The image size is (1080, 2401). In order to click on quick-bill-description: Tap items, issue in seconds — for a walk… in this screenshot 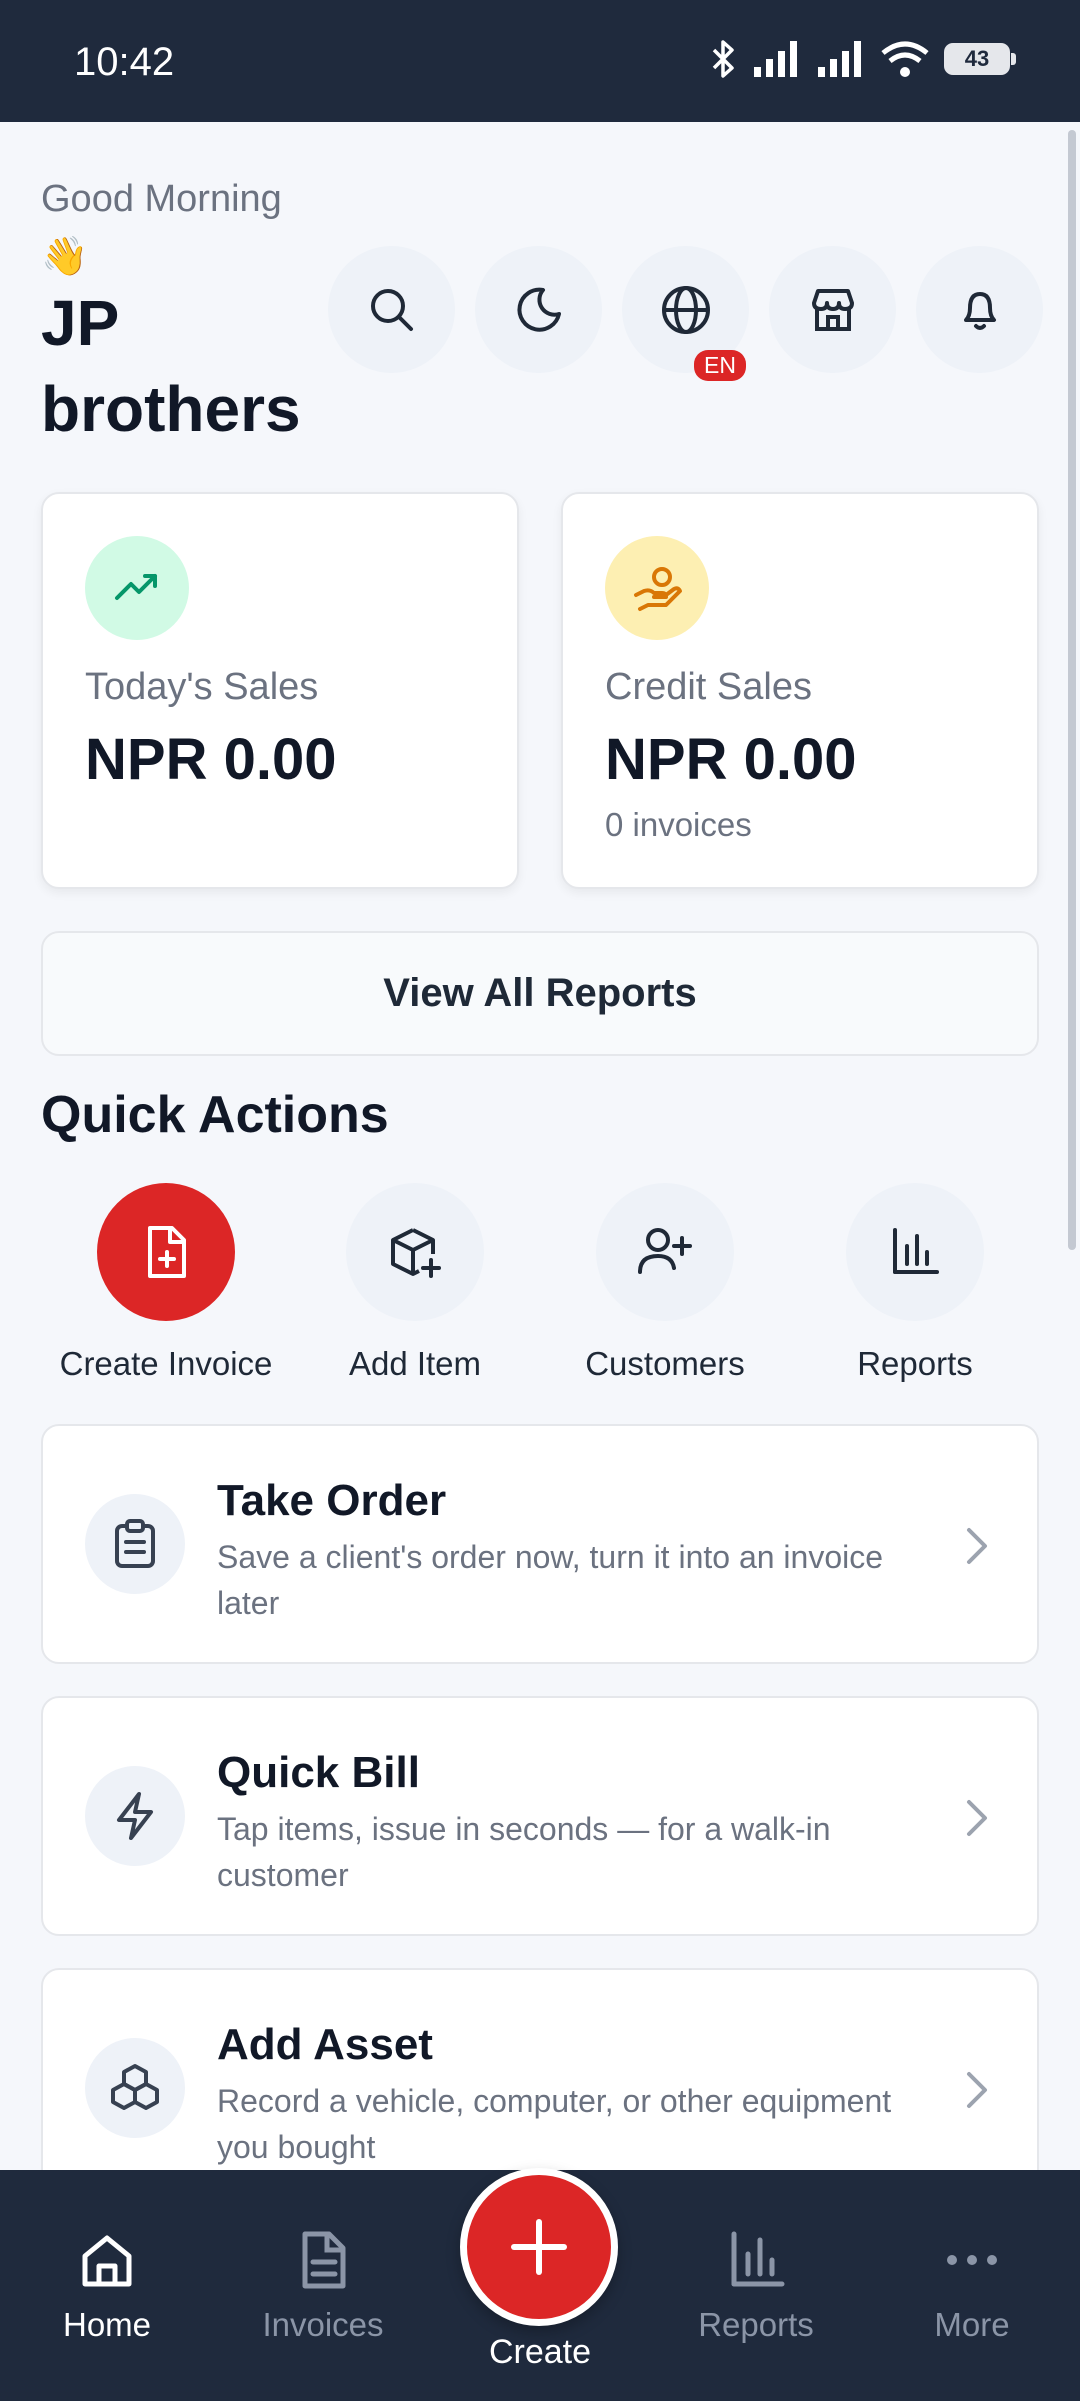, I will do `click(524, 1852)`.